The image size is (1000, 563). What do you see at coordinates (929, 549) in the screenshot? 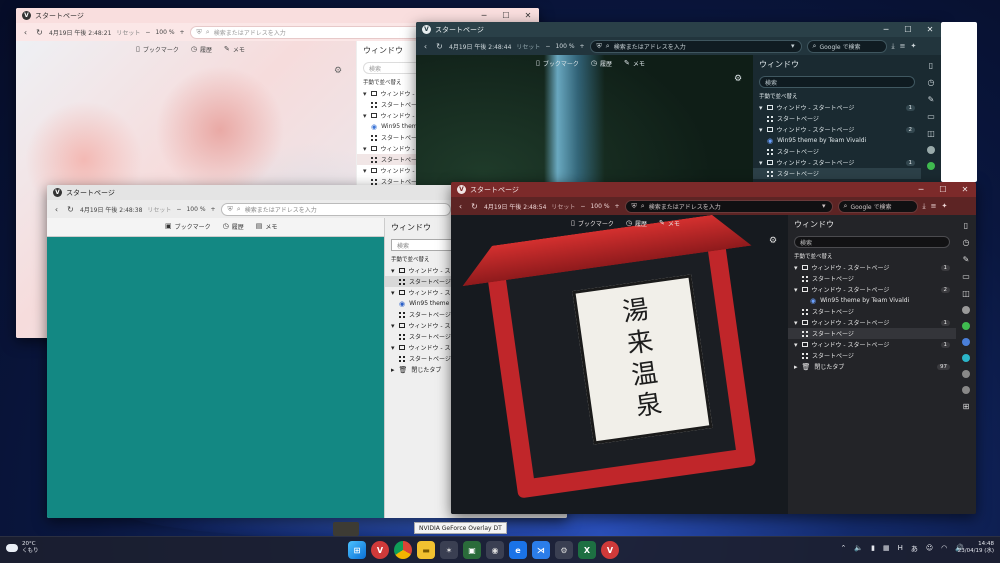
I see `emoji-icon: ☺` at bounding box center [929, 549].